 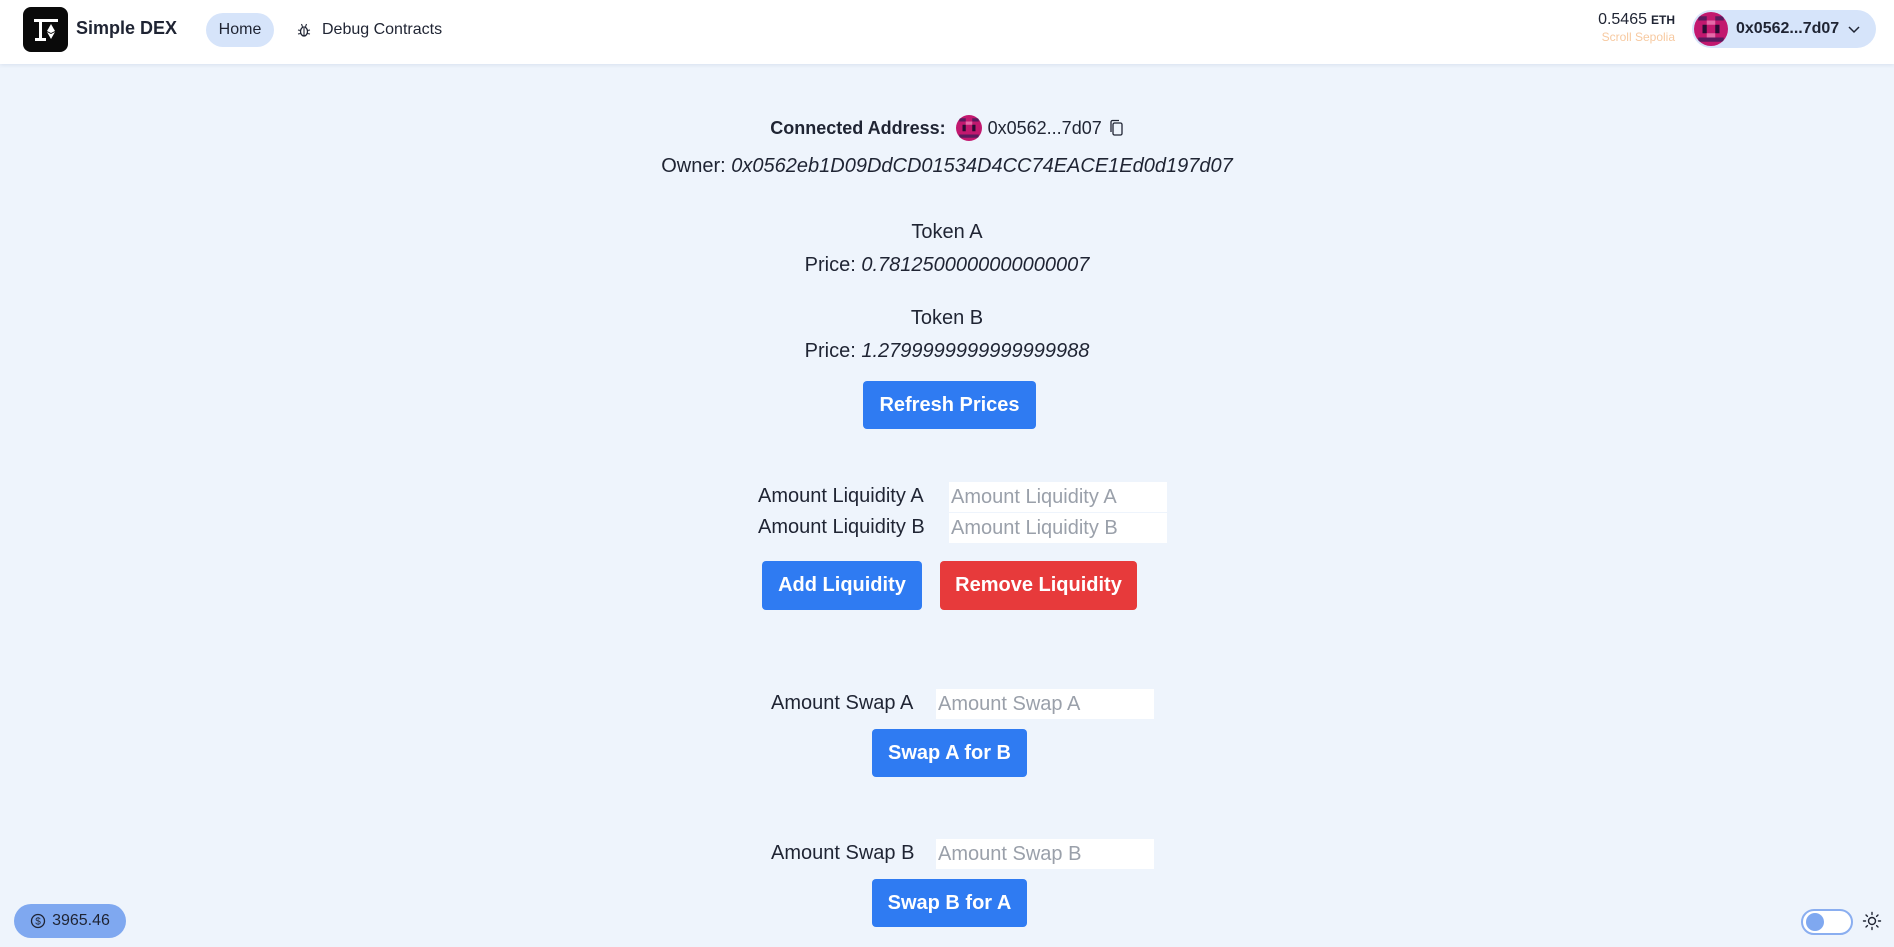 I want to click on network-name: Scroll Sepolia, so click(x=1638, y=37).